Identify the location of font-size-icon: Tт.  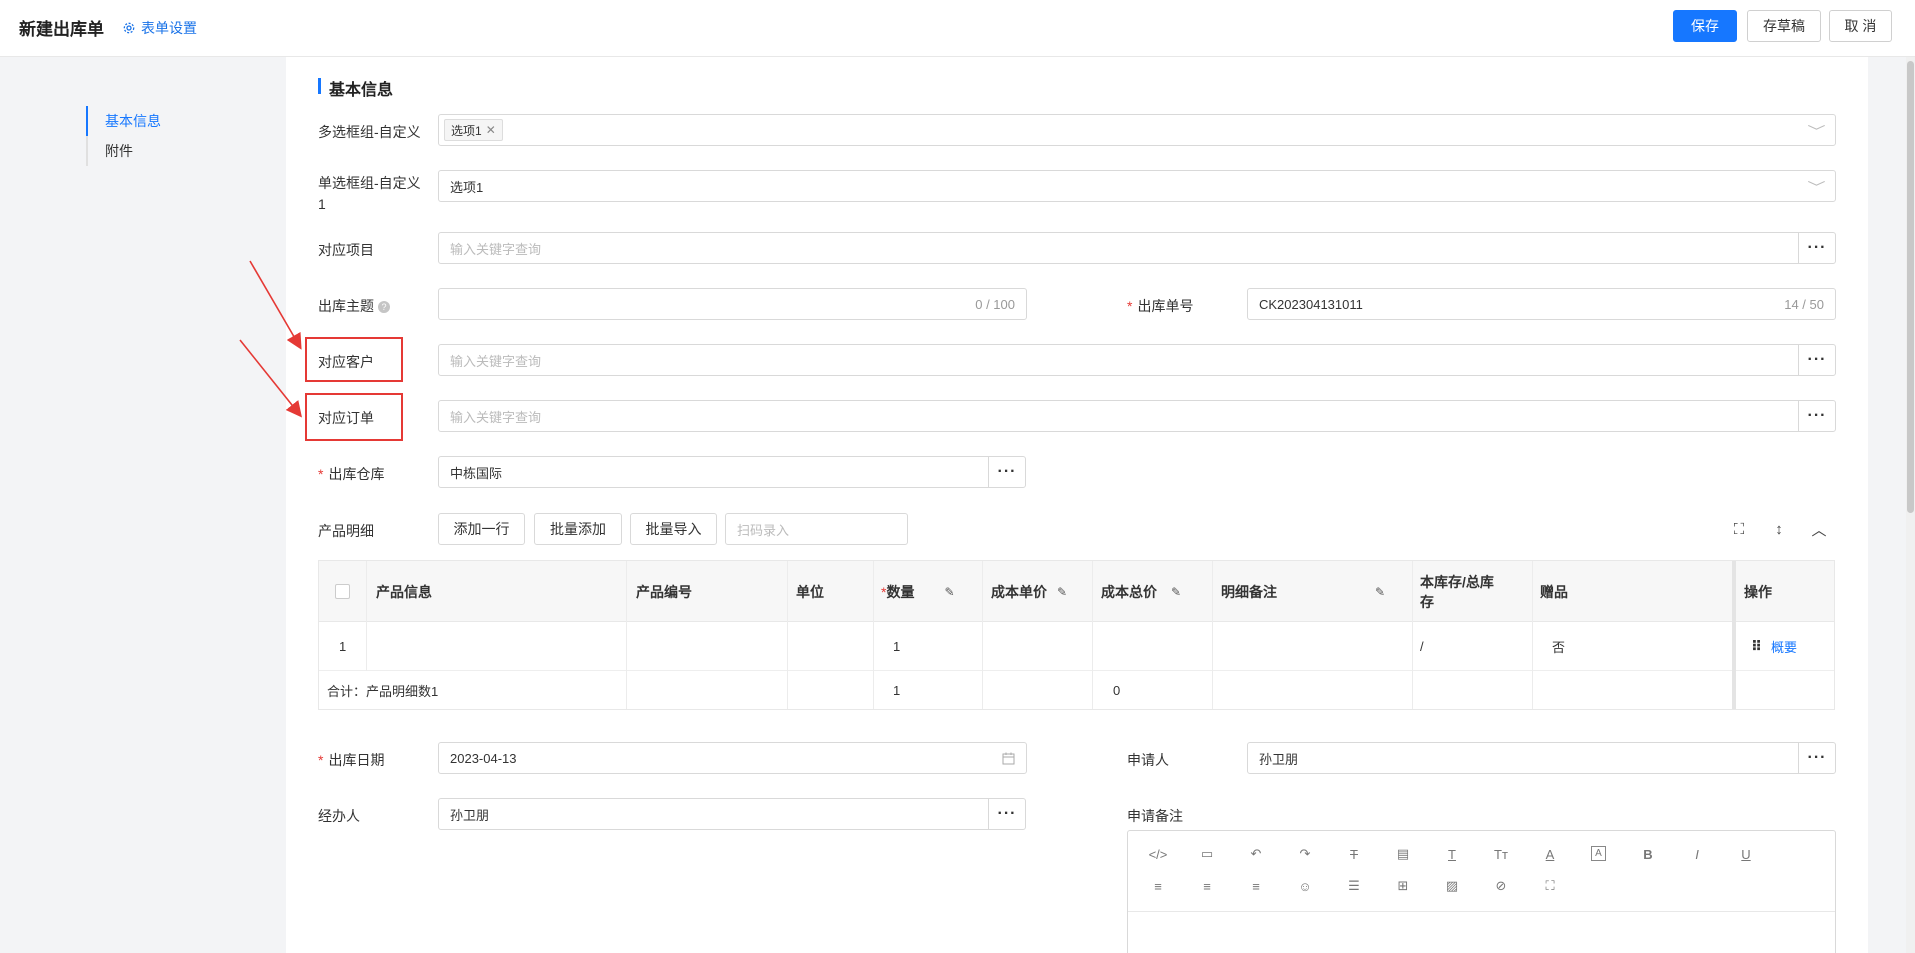
(1501, 854).